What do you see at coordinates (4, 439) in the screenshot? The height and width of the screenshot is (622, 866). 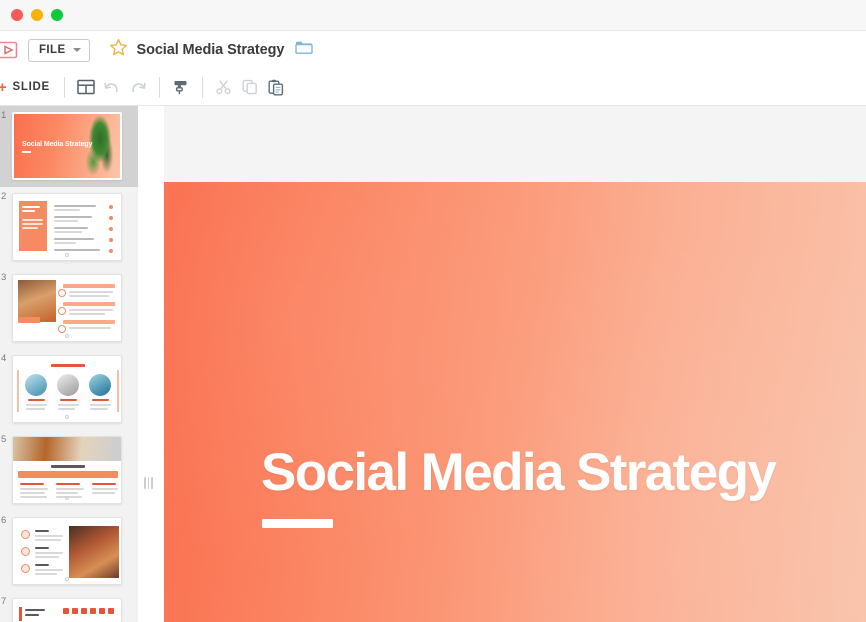 I see `slide-number: 5` at bounding box center [4, 439].